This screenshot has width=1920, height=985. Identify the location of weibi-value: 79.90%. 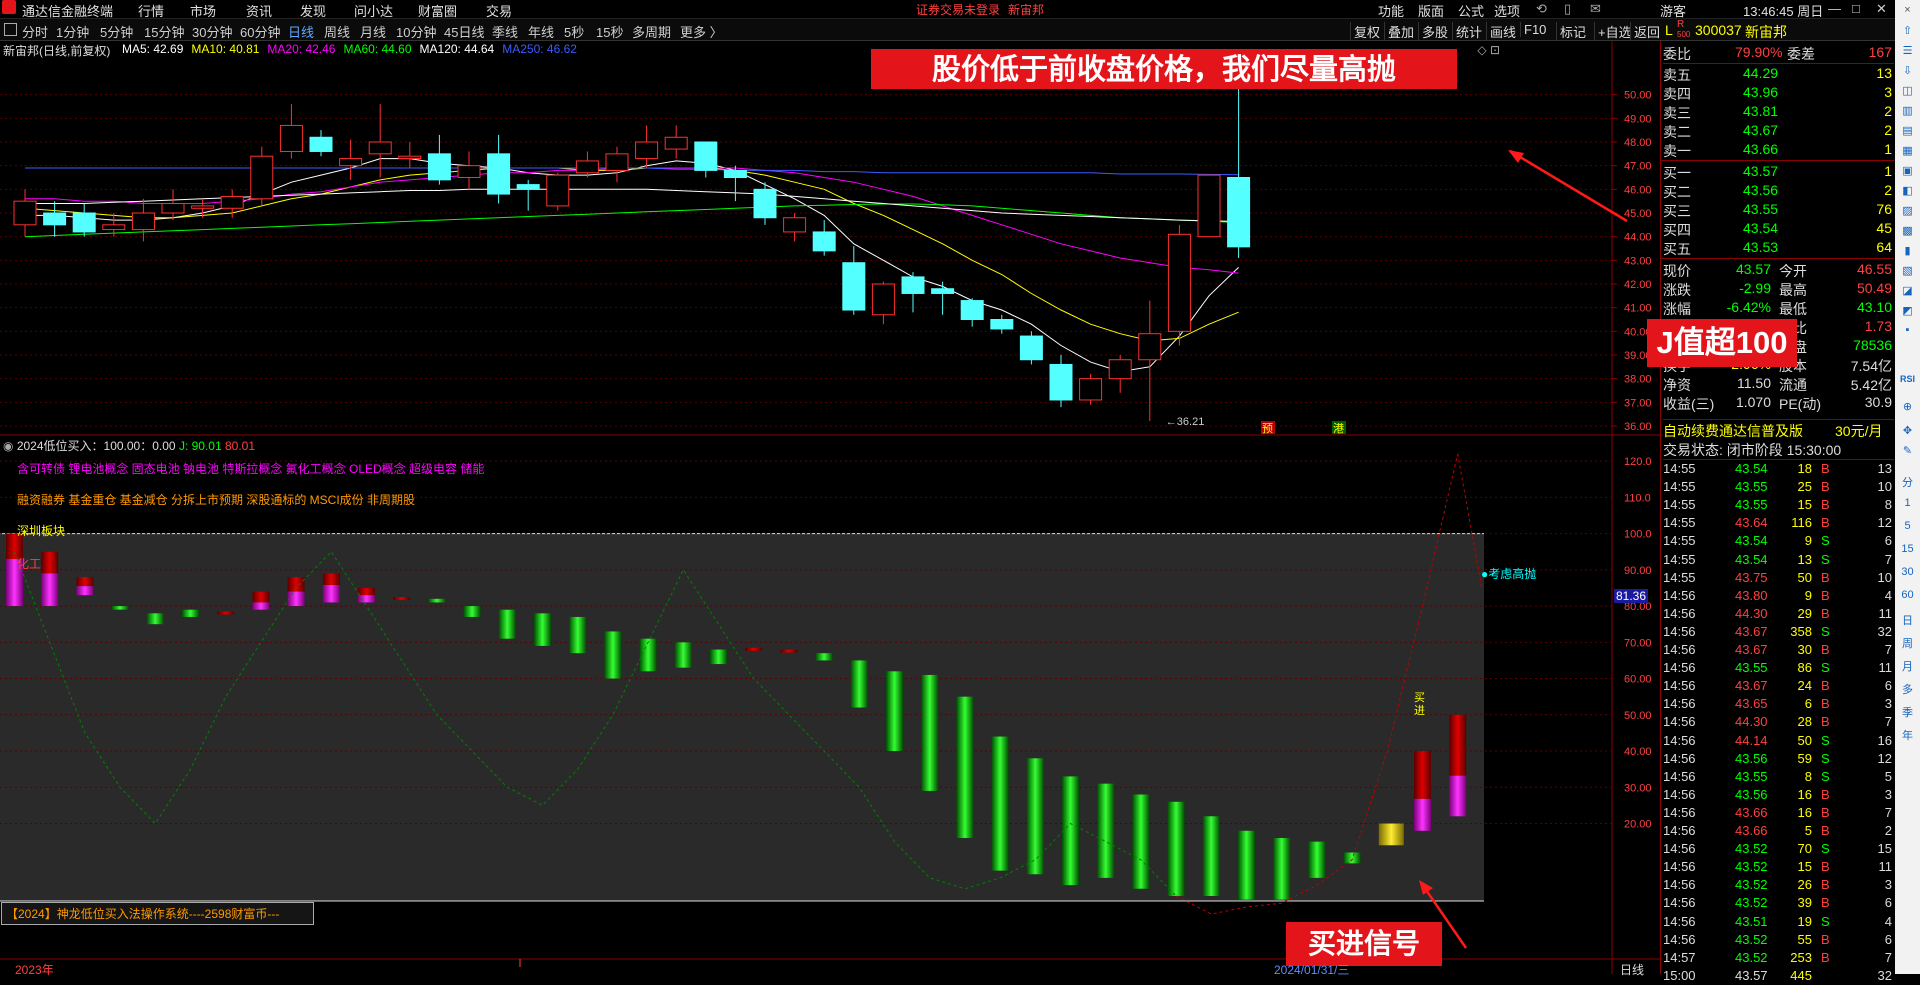
(1759, 52).